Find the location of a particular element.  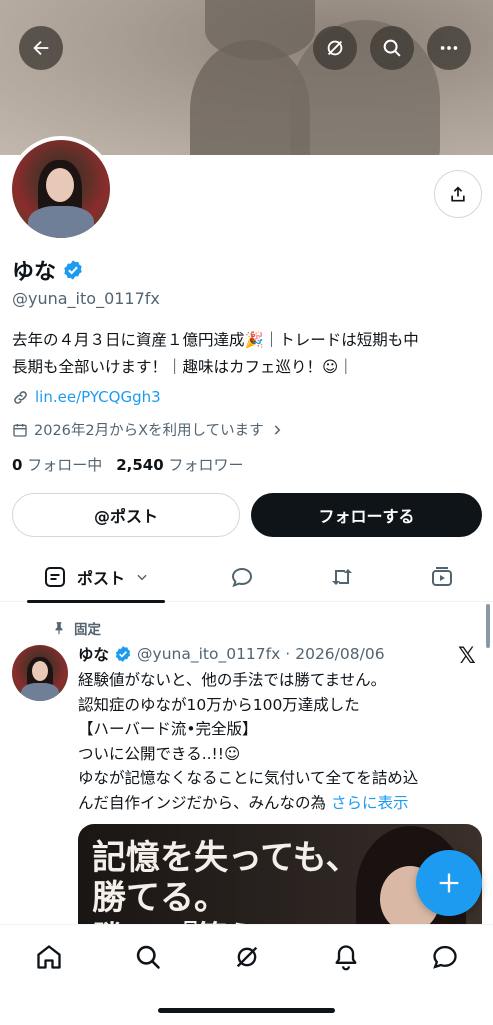

tweet-line-text: んだ自作インジだから、みんなの為 is located at coordinates (202, 802).